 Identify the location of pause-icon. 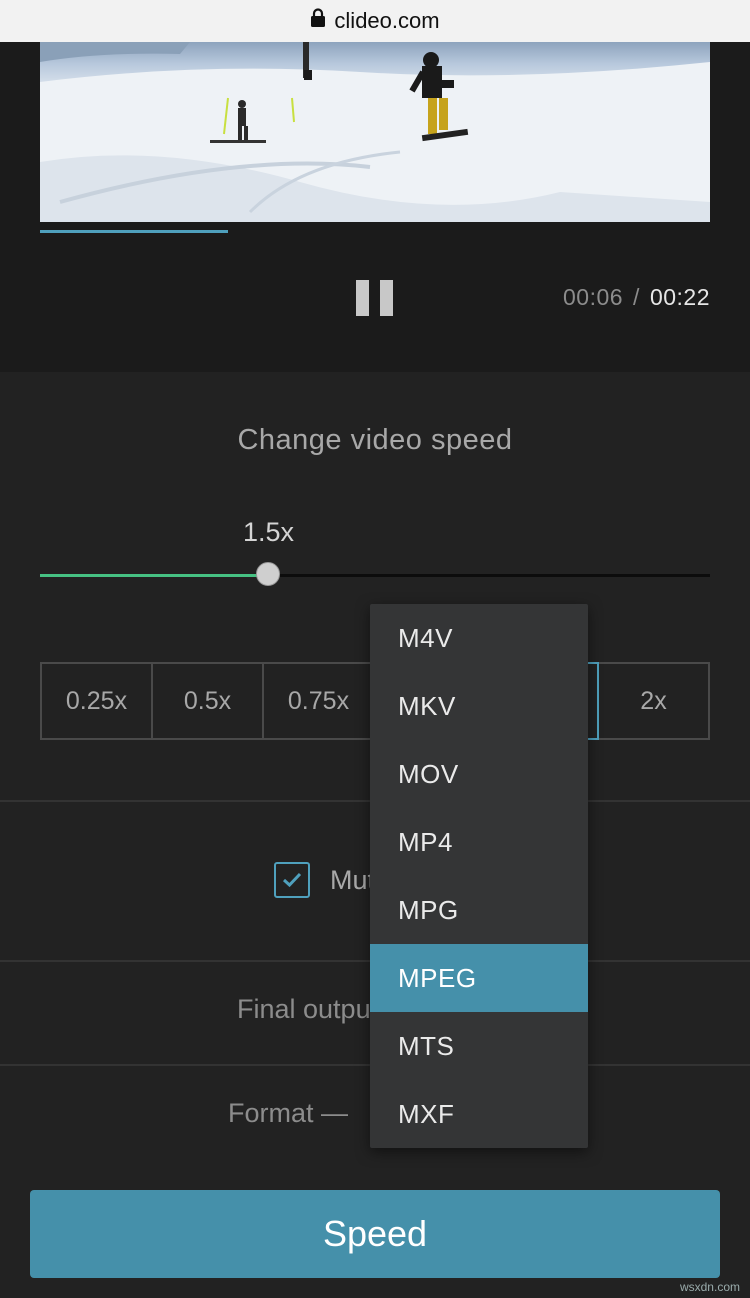
(362, 298).